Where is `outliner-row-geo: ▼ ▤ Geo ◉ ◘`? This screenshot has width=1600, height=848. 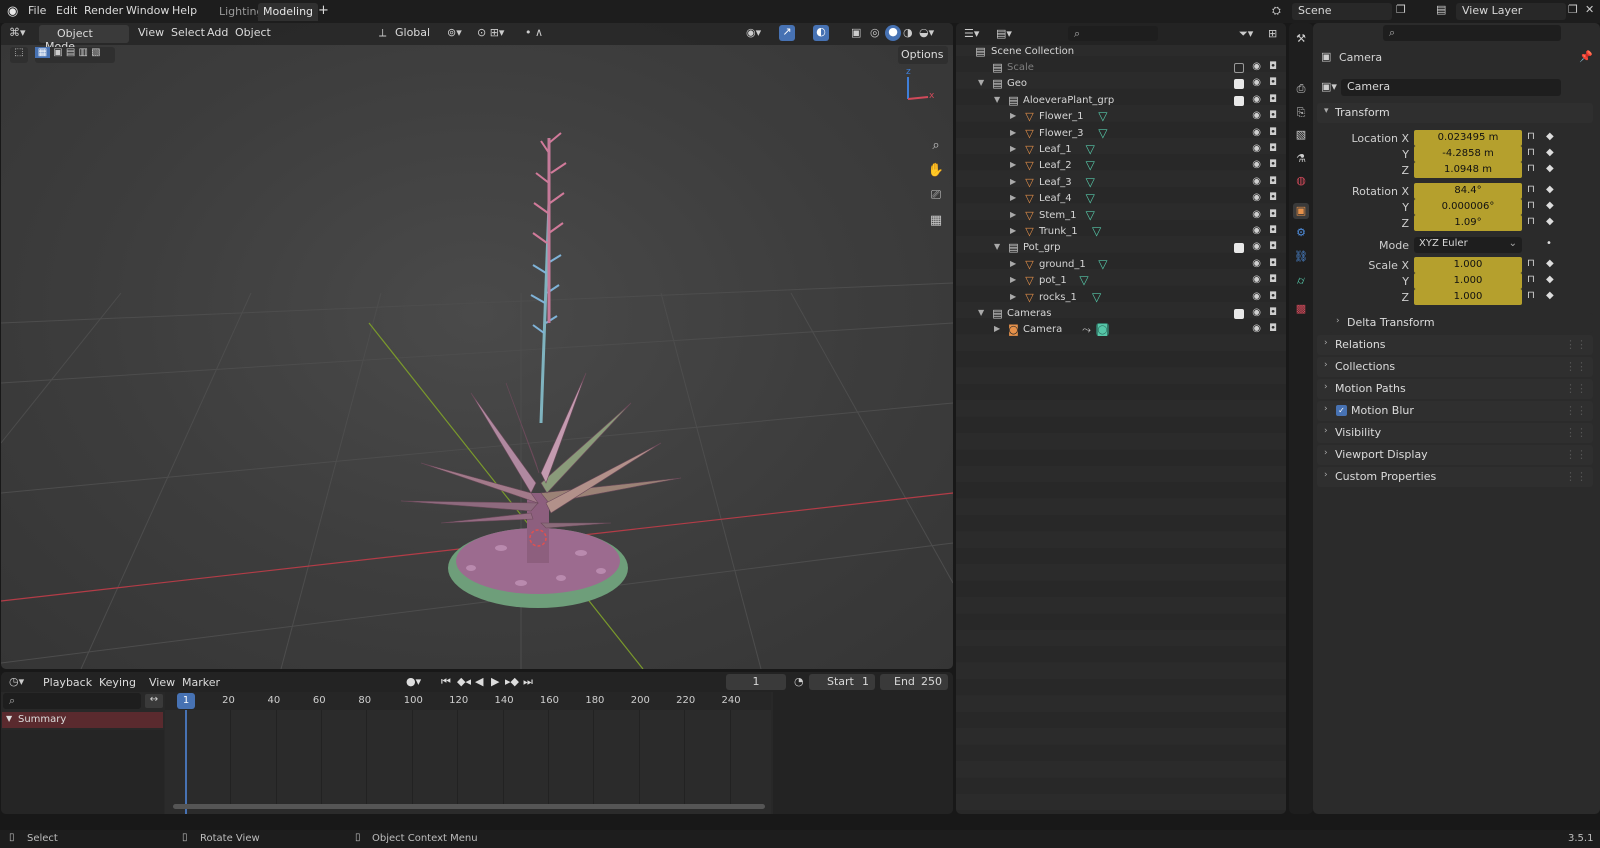
outliner-row-geo: ▼ ▤ Geo ◉ ◘ is located at coordinates (1121, 84).